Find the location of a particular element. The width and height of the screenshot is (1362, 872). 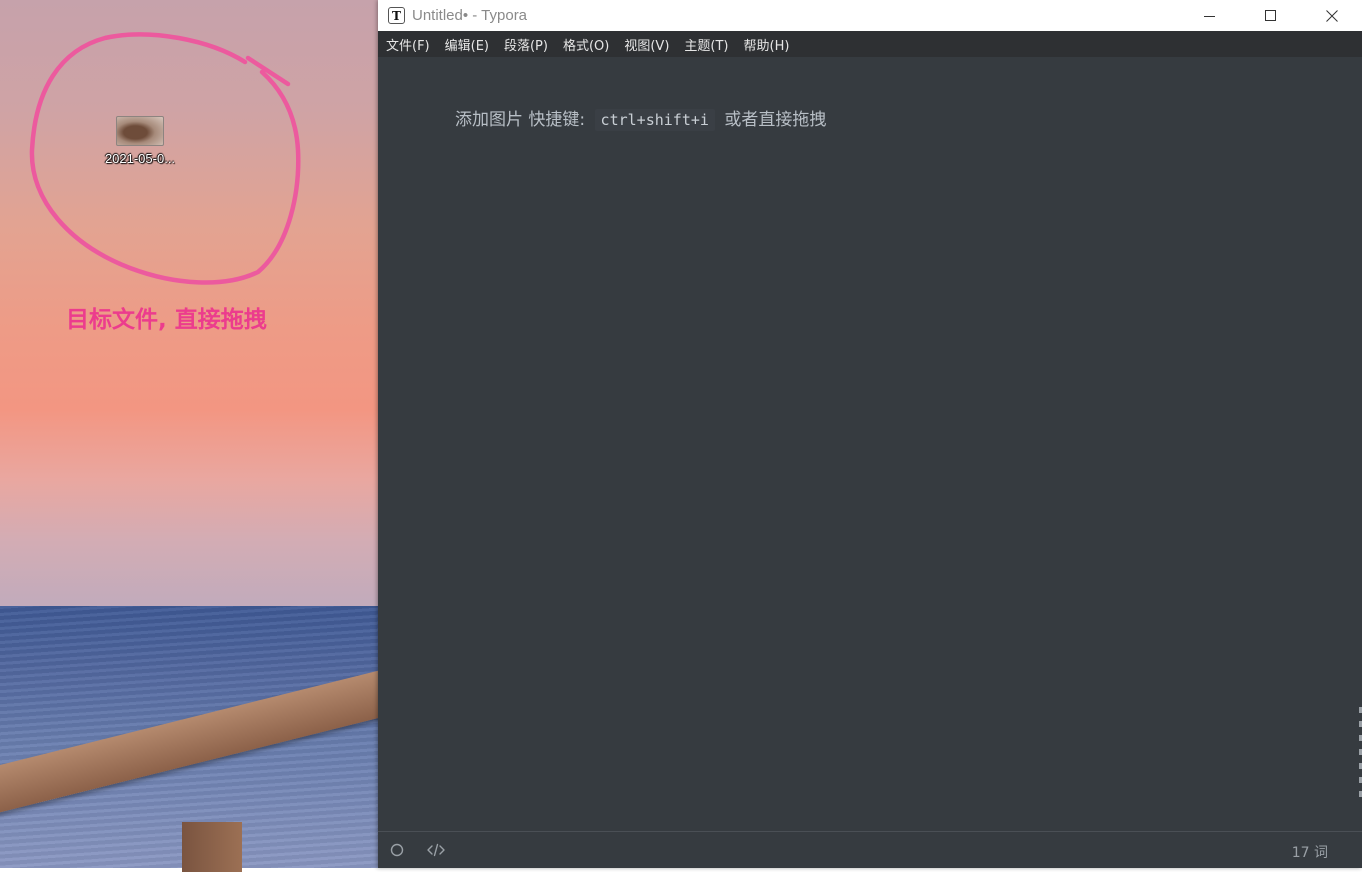

editor-paragraph: 添加图片 快捷键: ctrl+shift+i 或者直接拖拽 is located at coordinates (641, 118).